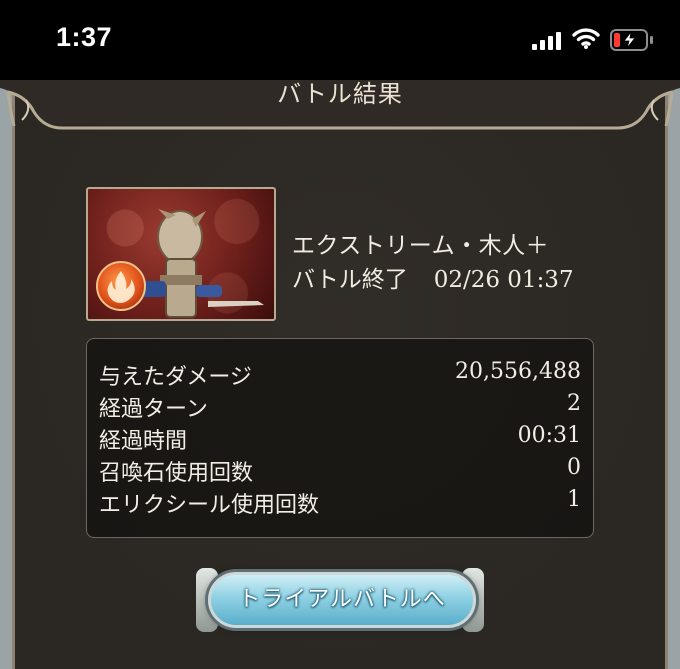  I want to click on trial-battle-button: トライアルバトルへ, so click(342, 600).